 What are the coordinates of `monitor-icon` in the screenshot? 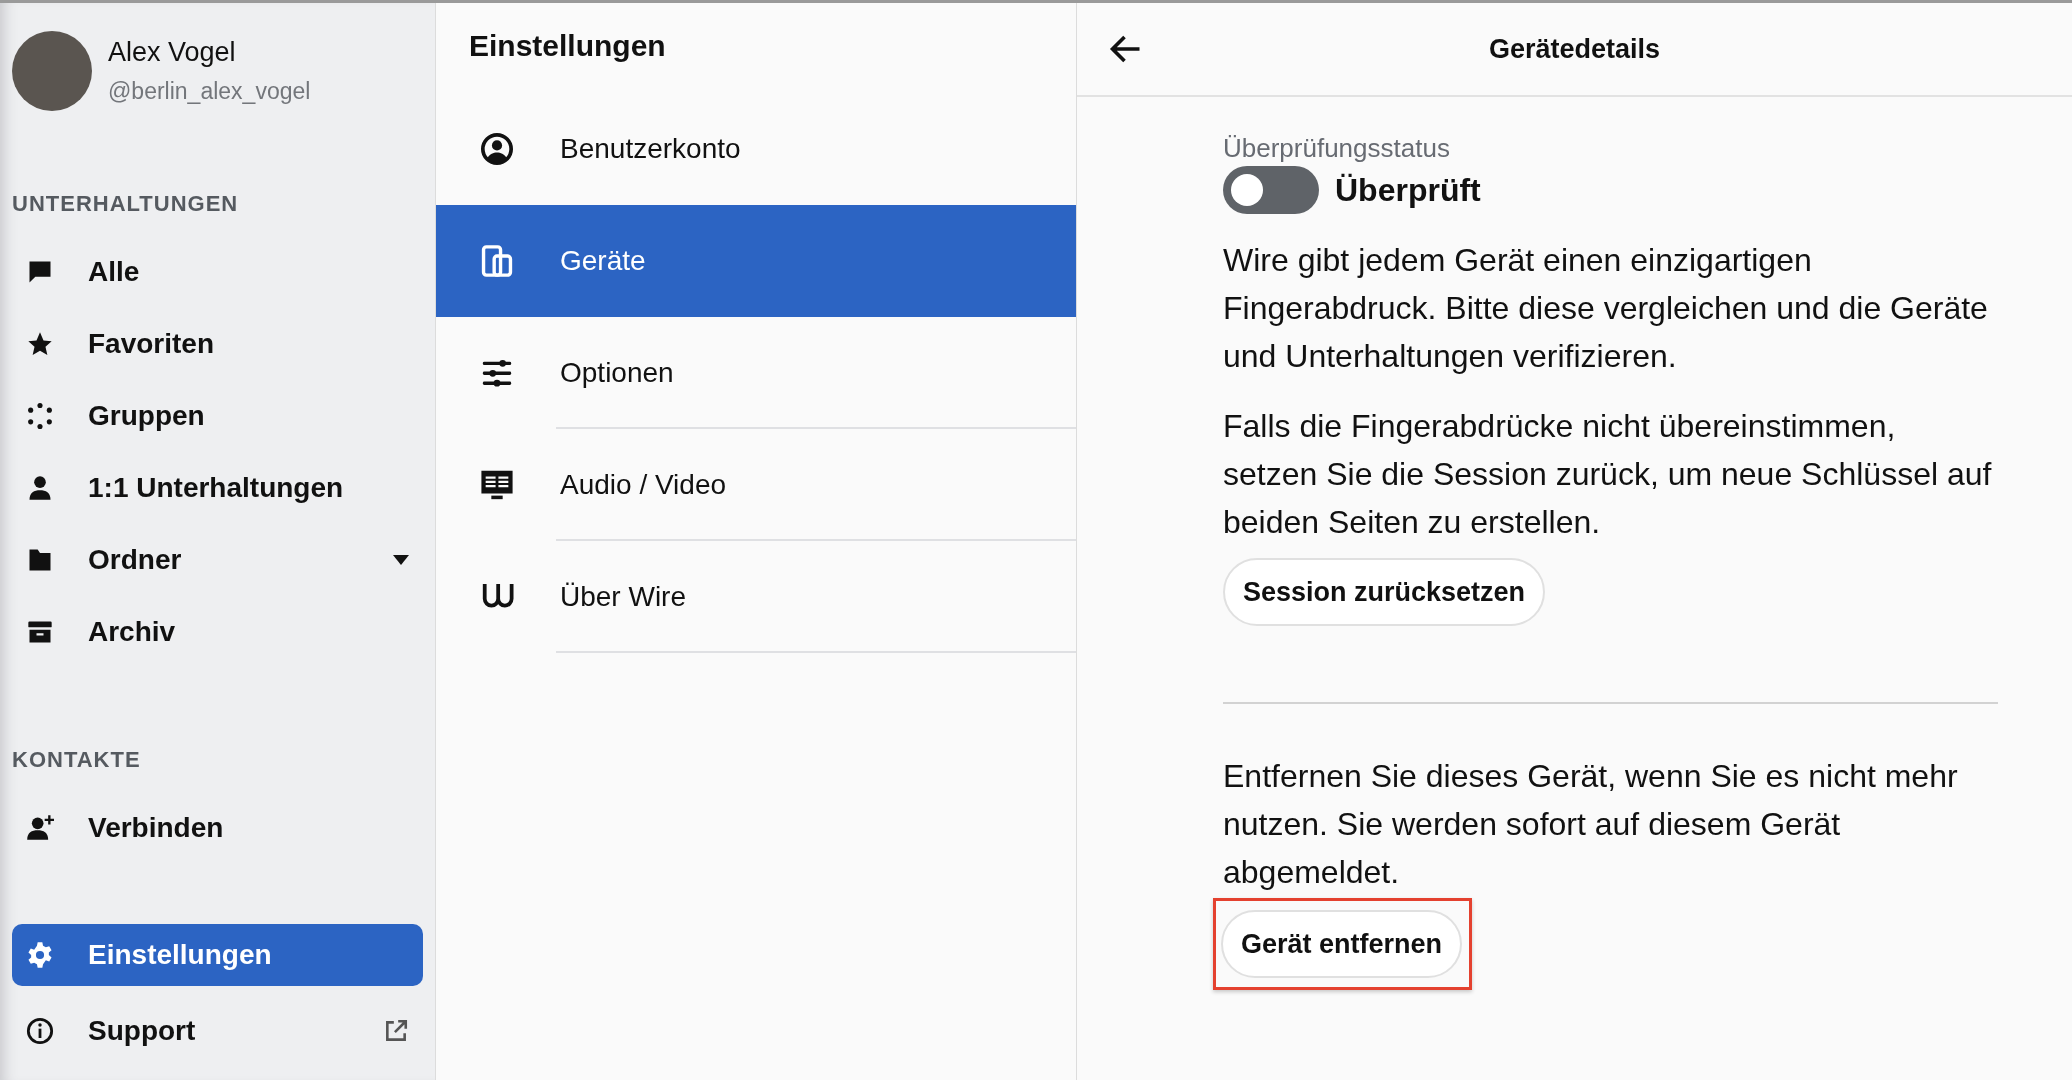 It's located at (497, 485).